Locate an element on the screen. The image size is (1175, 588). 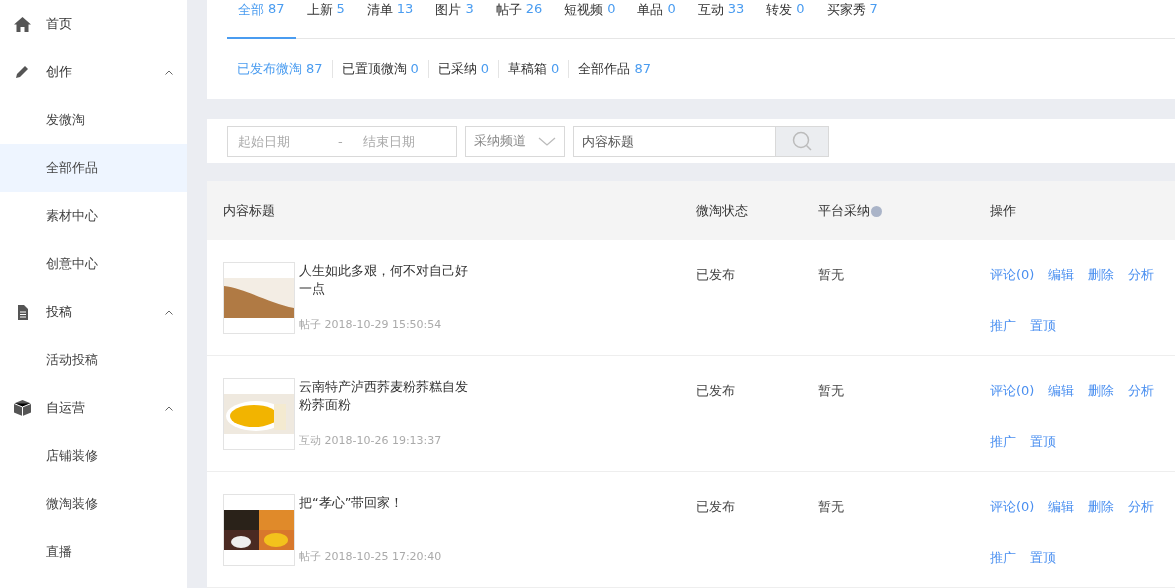
search-icon is located at coordinates (802, 141).